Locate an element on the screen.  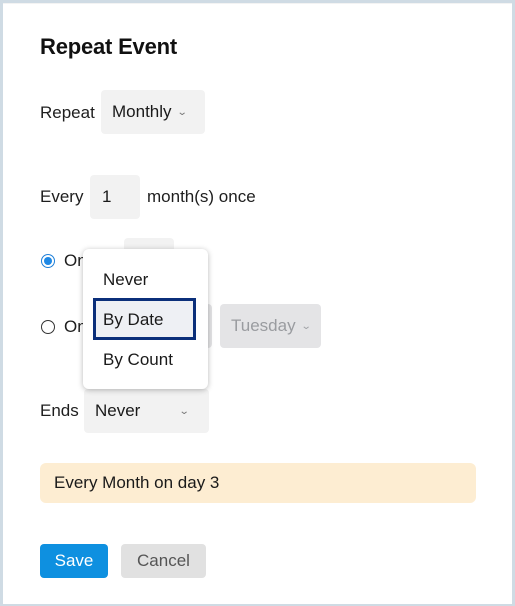
every-suffix-label: month(s) once is located at coordinates (201, 196).